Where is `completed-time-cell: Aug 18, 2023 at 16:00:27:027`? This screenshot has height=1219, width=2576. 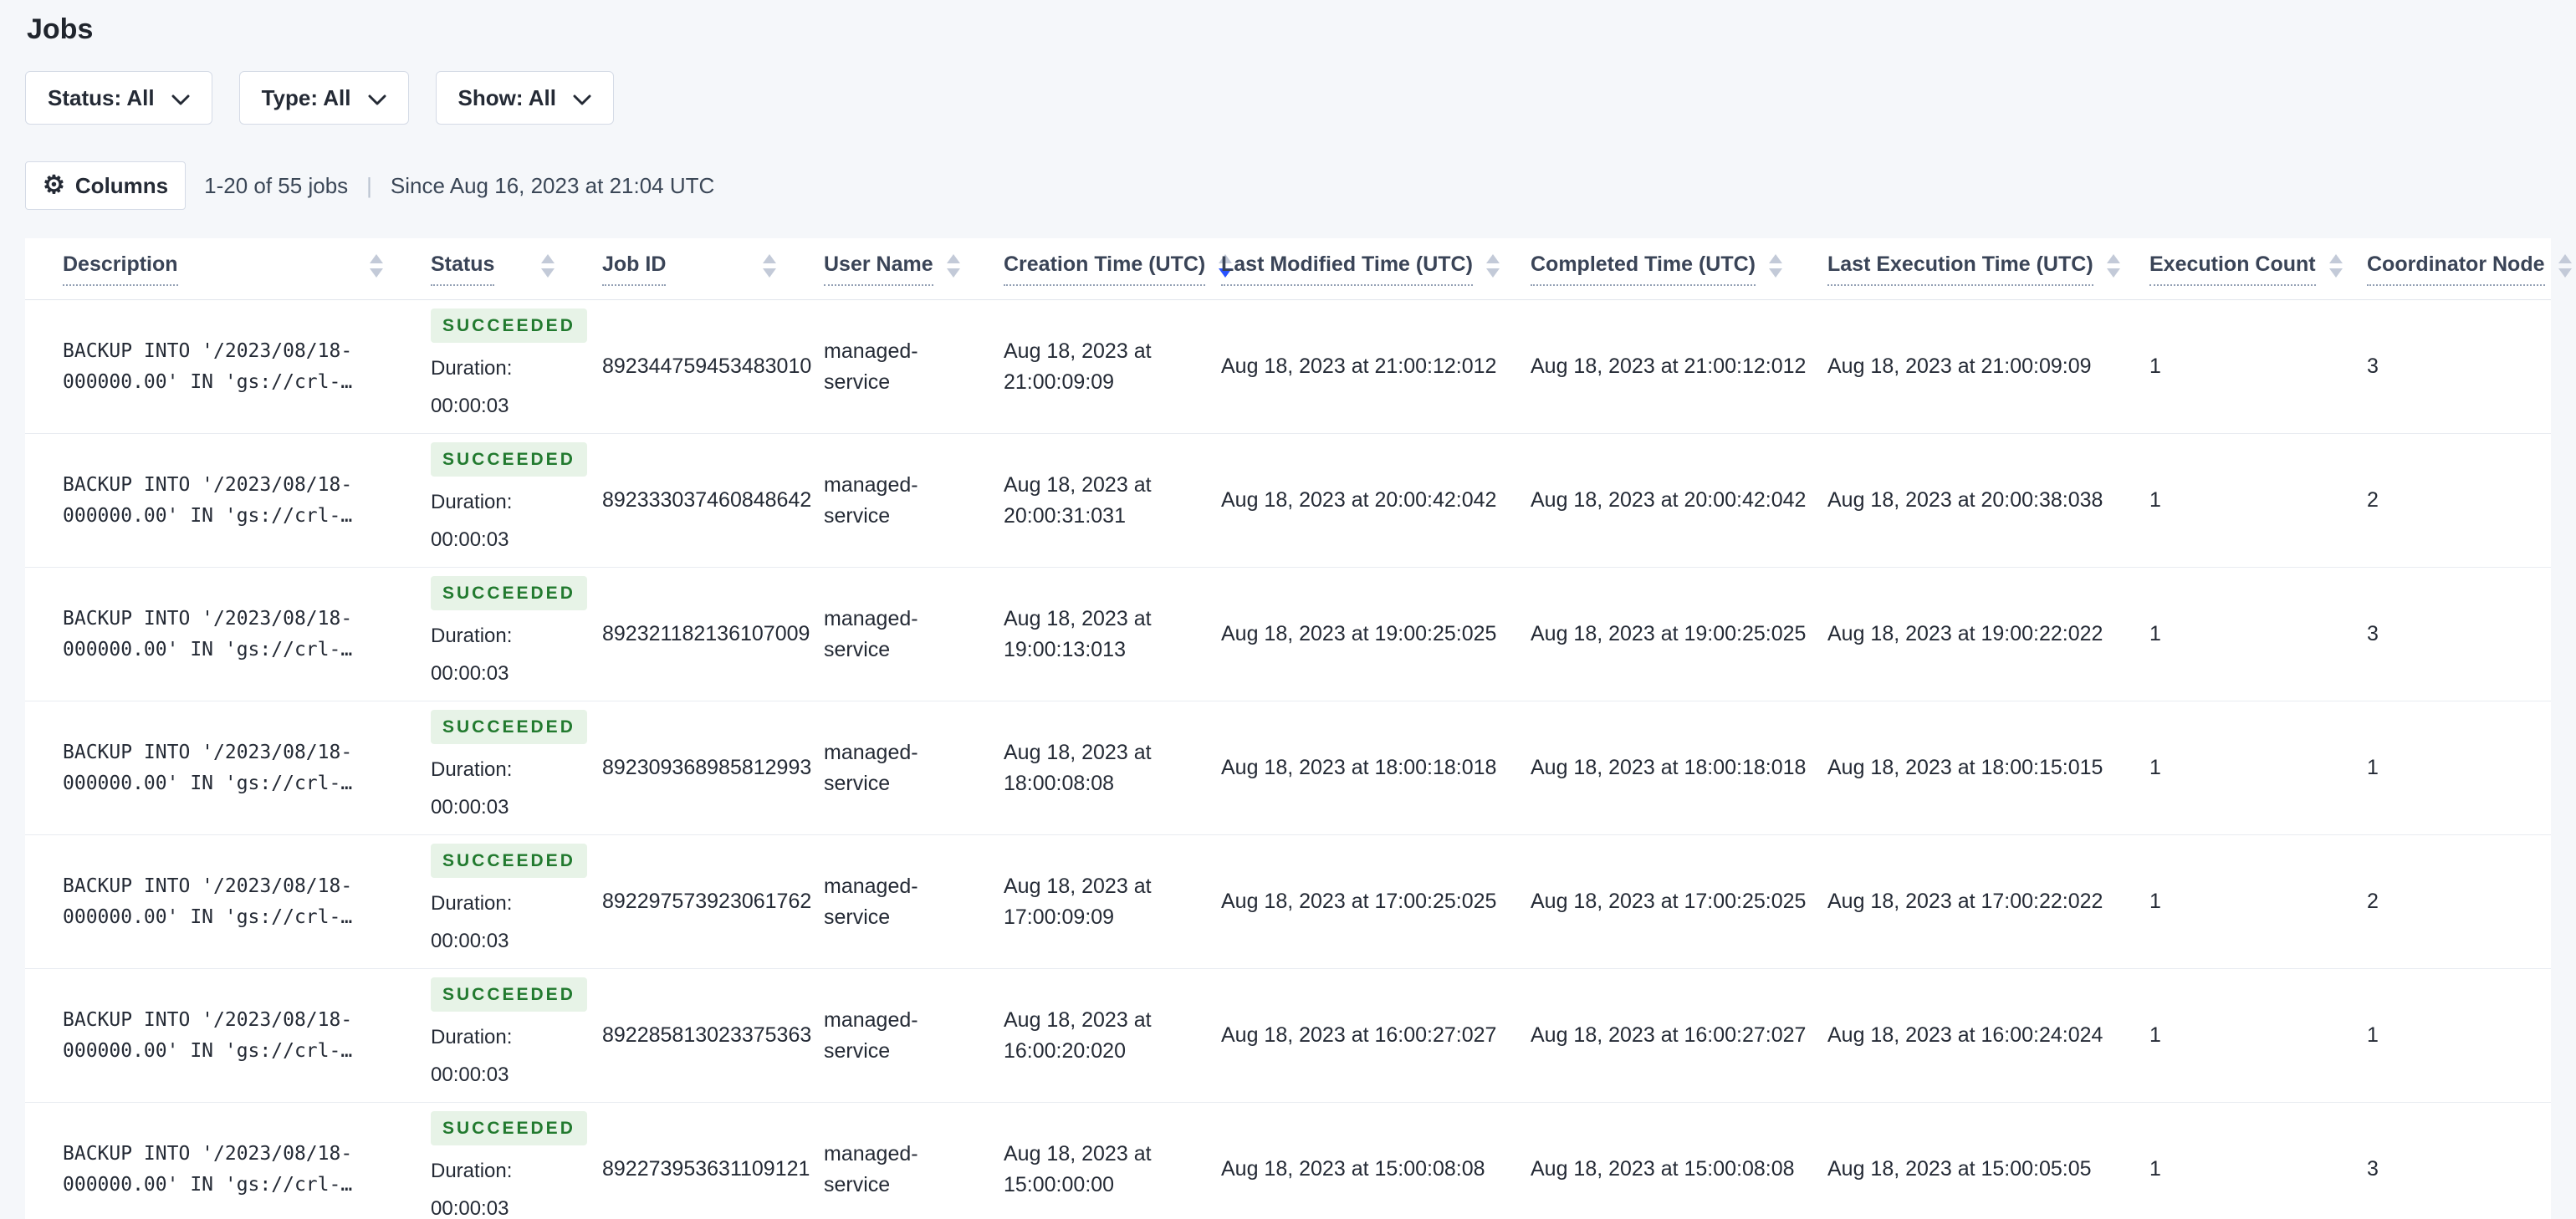 completed-time-cell: Aug 18, 2023 at 16:00:27:027 is located at coordinates (1669, 1035).